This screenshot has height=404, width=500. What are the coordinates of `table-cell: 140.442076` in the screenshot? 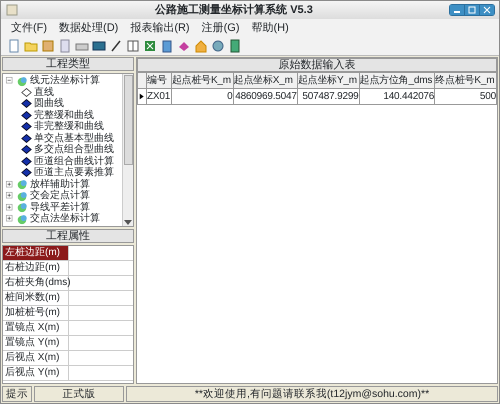 It's located at (397, 96).